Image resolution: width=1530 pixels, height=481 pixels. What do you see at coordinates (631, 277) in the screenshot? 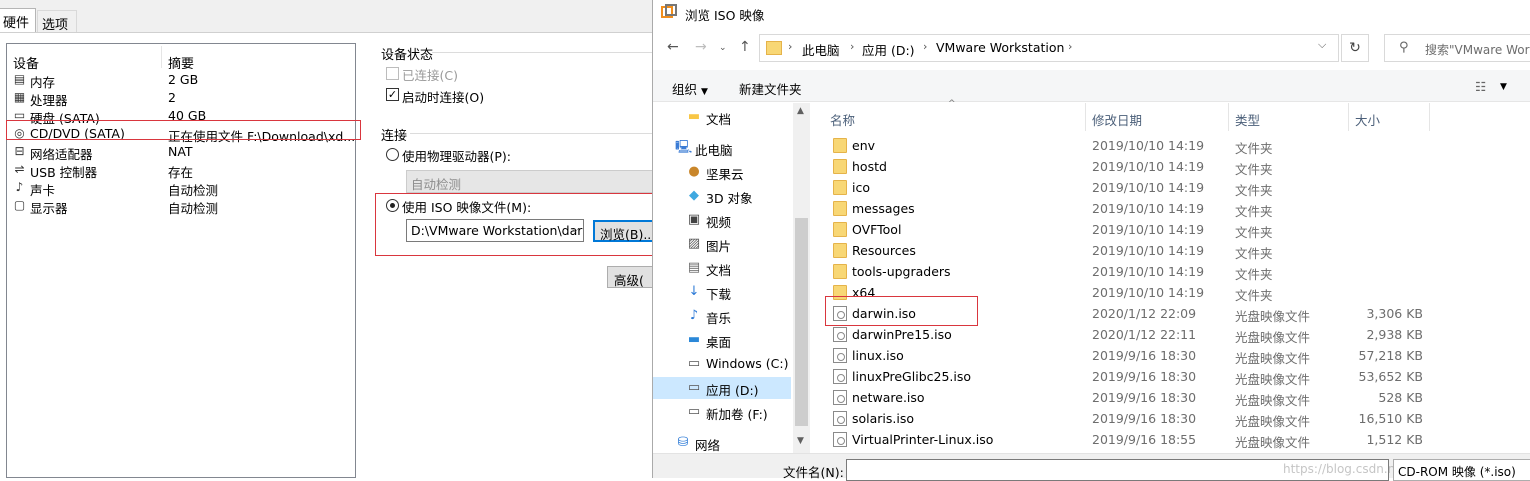
I see `advanced-button: 高级(` at bounding box center [631, 277].